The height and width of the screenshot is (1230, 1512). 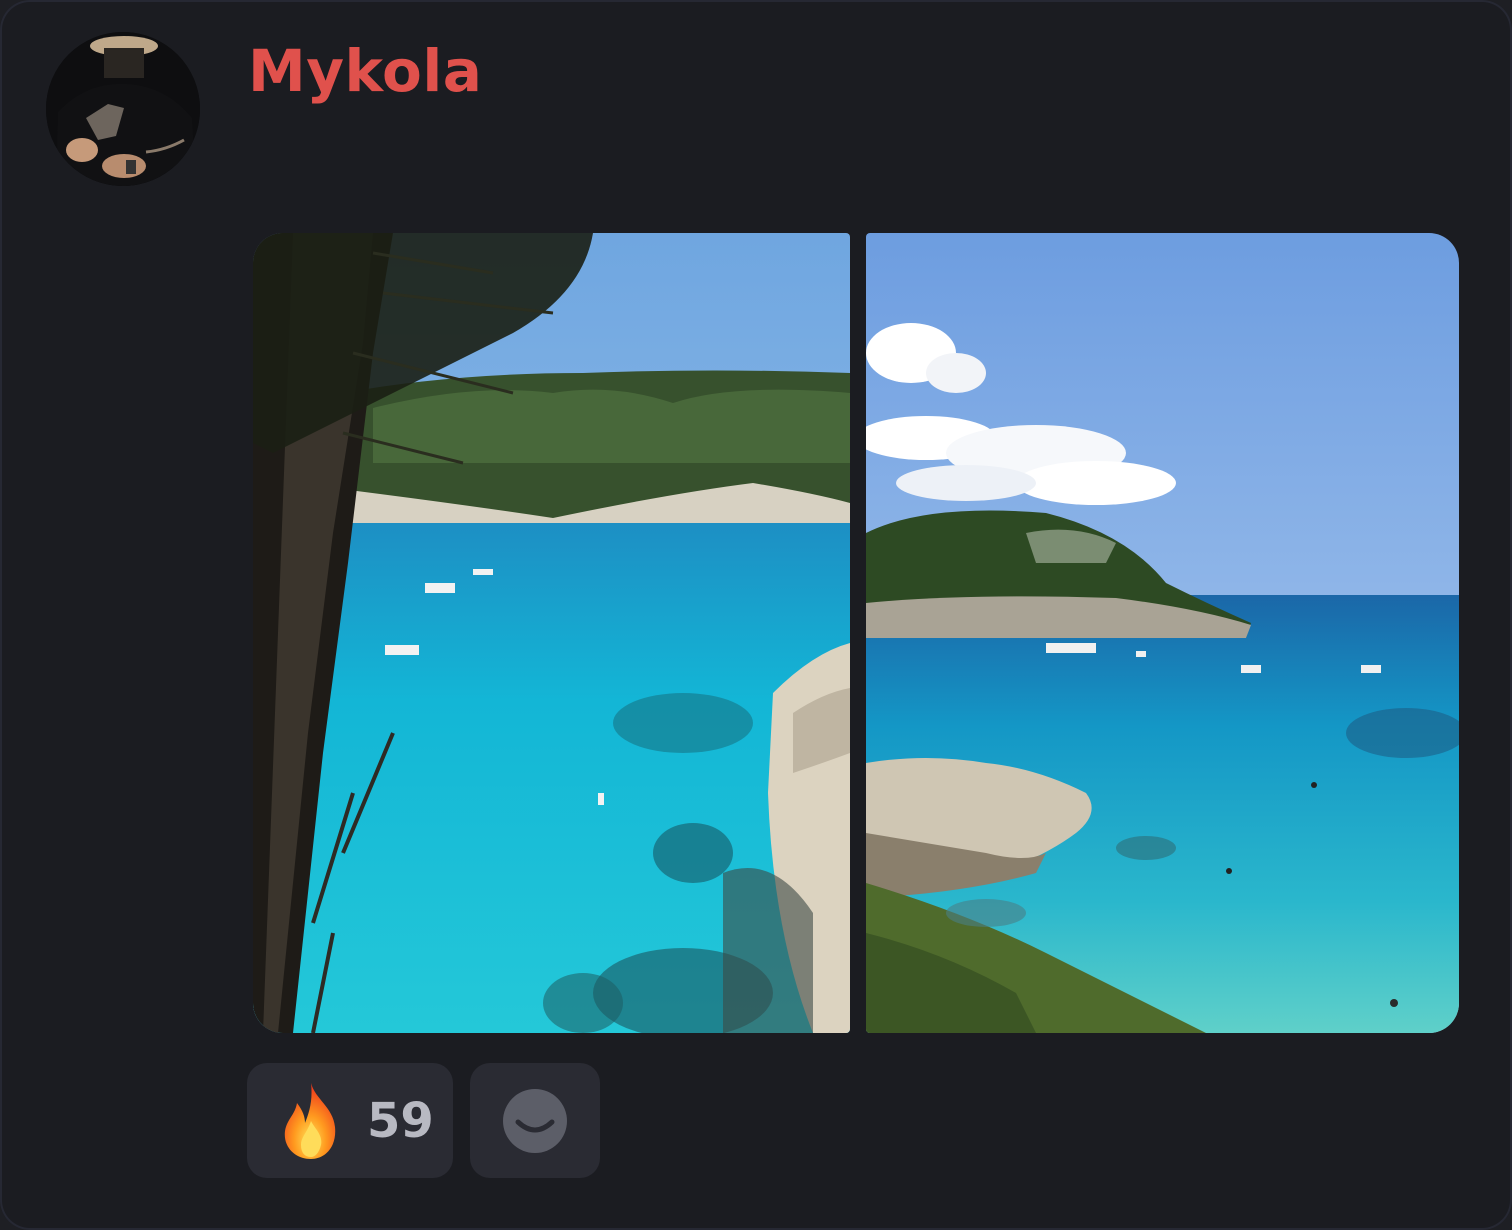 What do you see at coordinates (310, 1120) in the screenshot?
I see `fire-emoji-icon` at bounding box center [310, 1120].